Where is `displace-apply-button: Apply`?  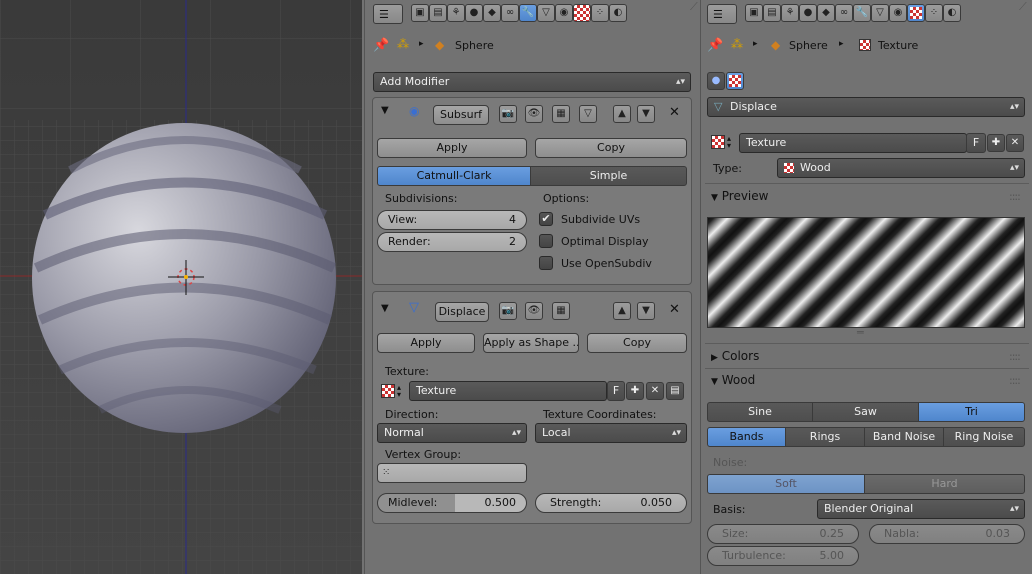 displace-apply-button: Apply is located at coordinates (426, 343).